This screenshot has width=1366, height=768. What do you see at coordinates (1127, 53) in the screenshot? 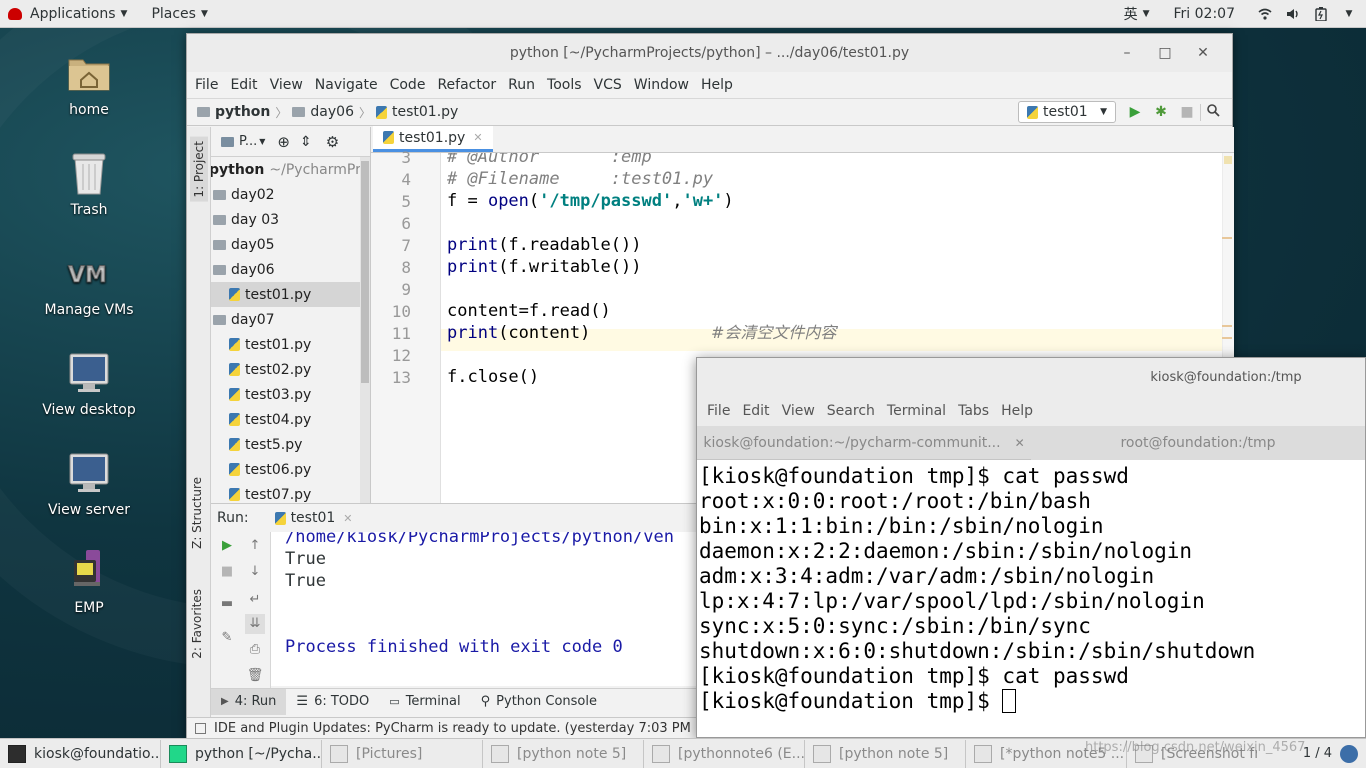
I see `minimize-icon: –` at bounding box center [1127, 53].